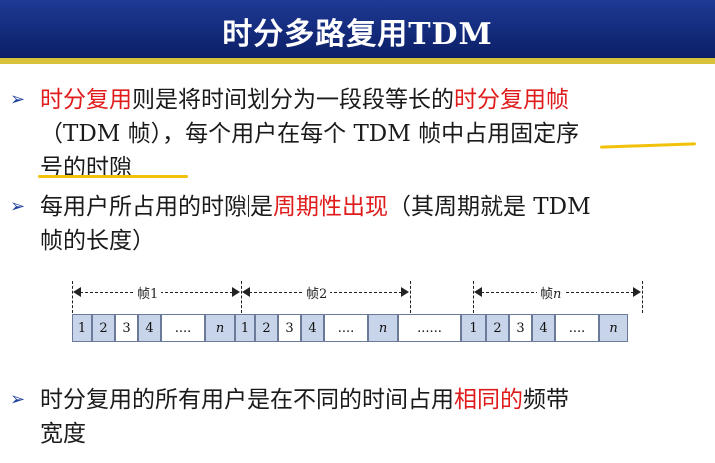 The height and width of the screenshot is (463, 715). I want to click on bullet-3-line-2: 宽度, so click(304, 434).